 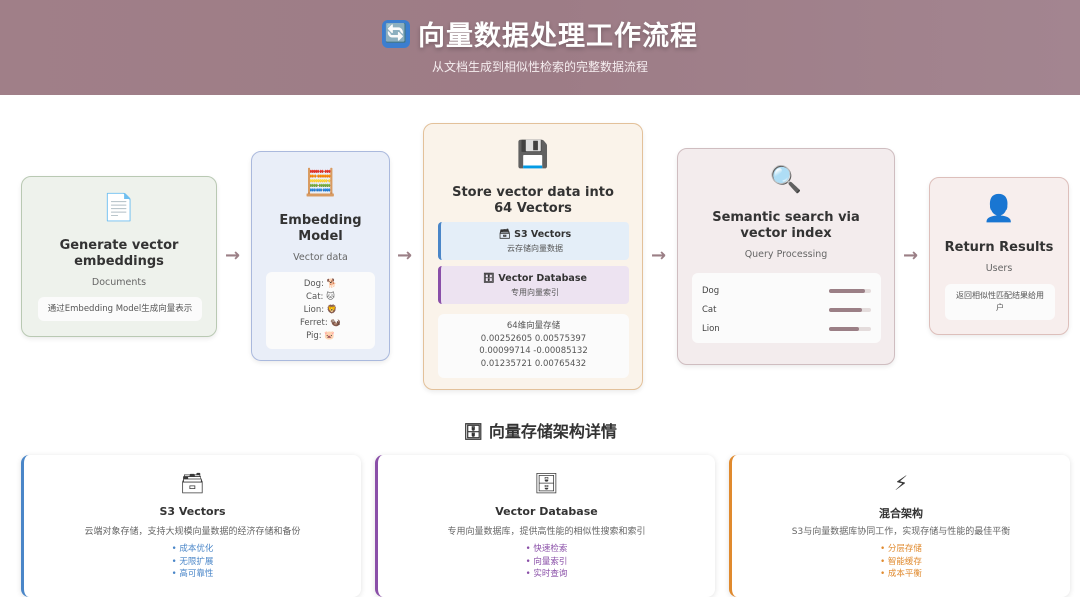 I want to click on vector-database-box: 🗄 Vector Database 专用向量索引, so click(x=533, y=285).